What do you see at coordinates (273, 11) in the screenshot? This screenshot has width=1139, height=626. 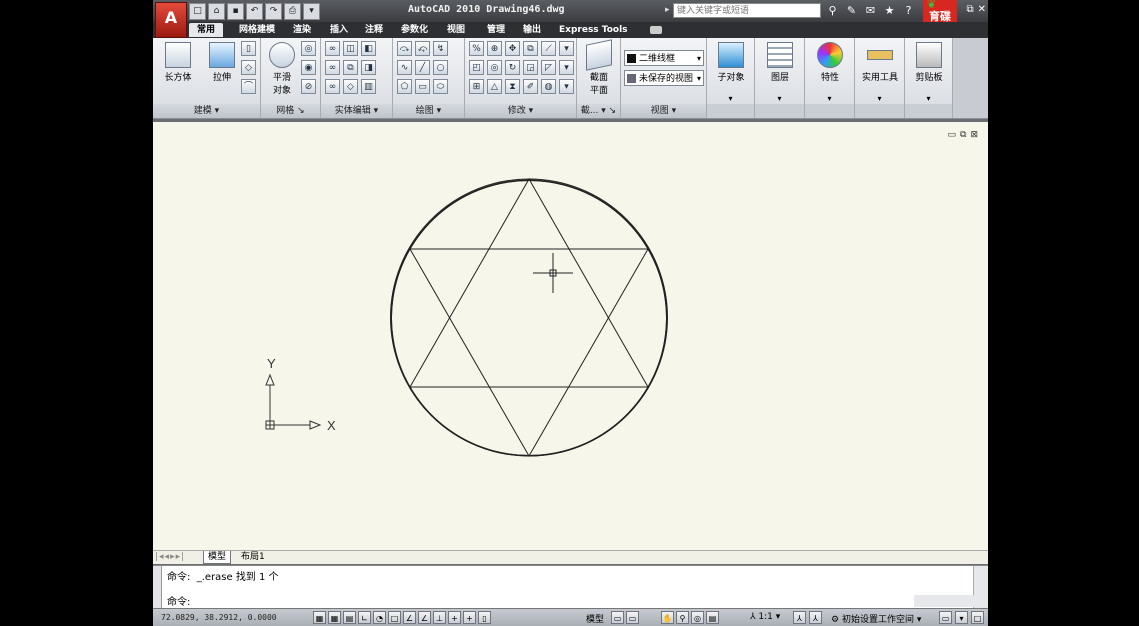 I see `redo-icon: ↷` at bounding box center [273, 11].